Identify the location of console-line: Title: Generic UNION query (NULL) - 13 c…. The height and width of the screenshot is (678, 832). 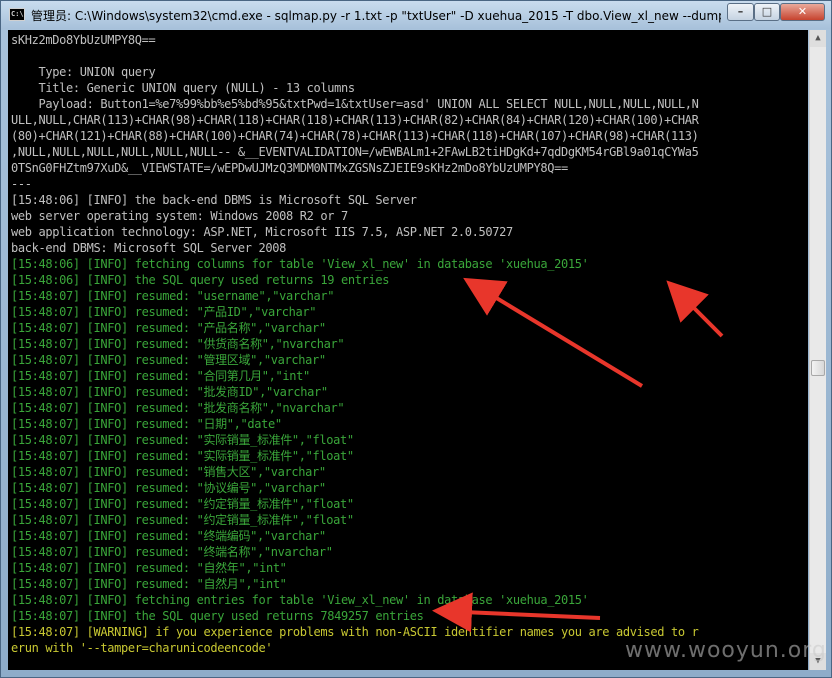
(183, 88).